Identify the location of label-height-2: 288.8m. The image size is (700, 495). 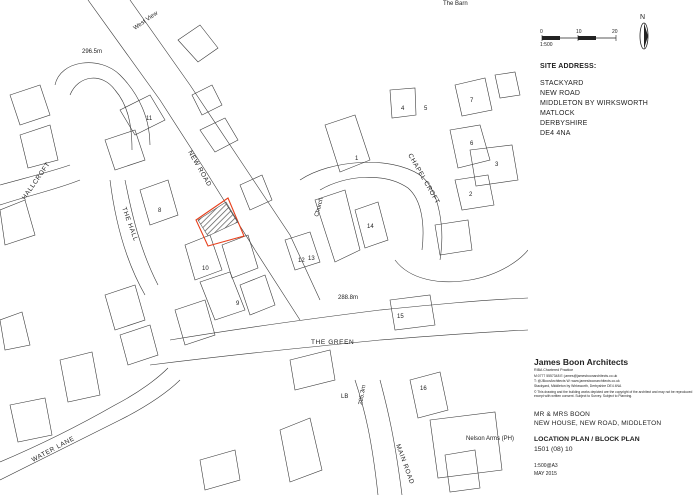
(348, 298).